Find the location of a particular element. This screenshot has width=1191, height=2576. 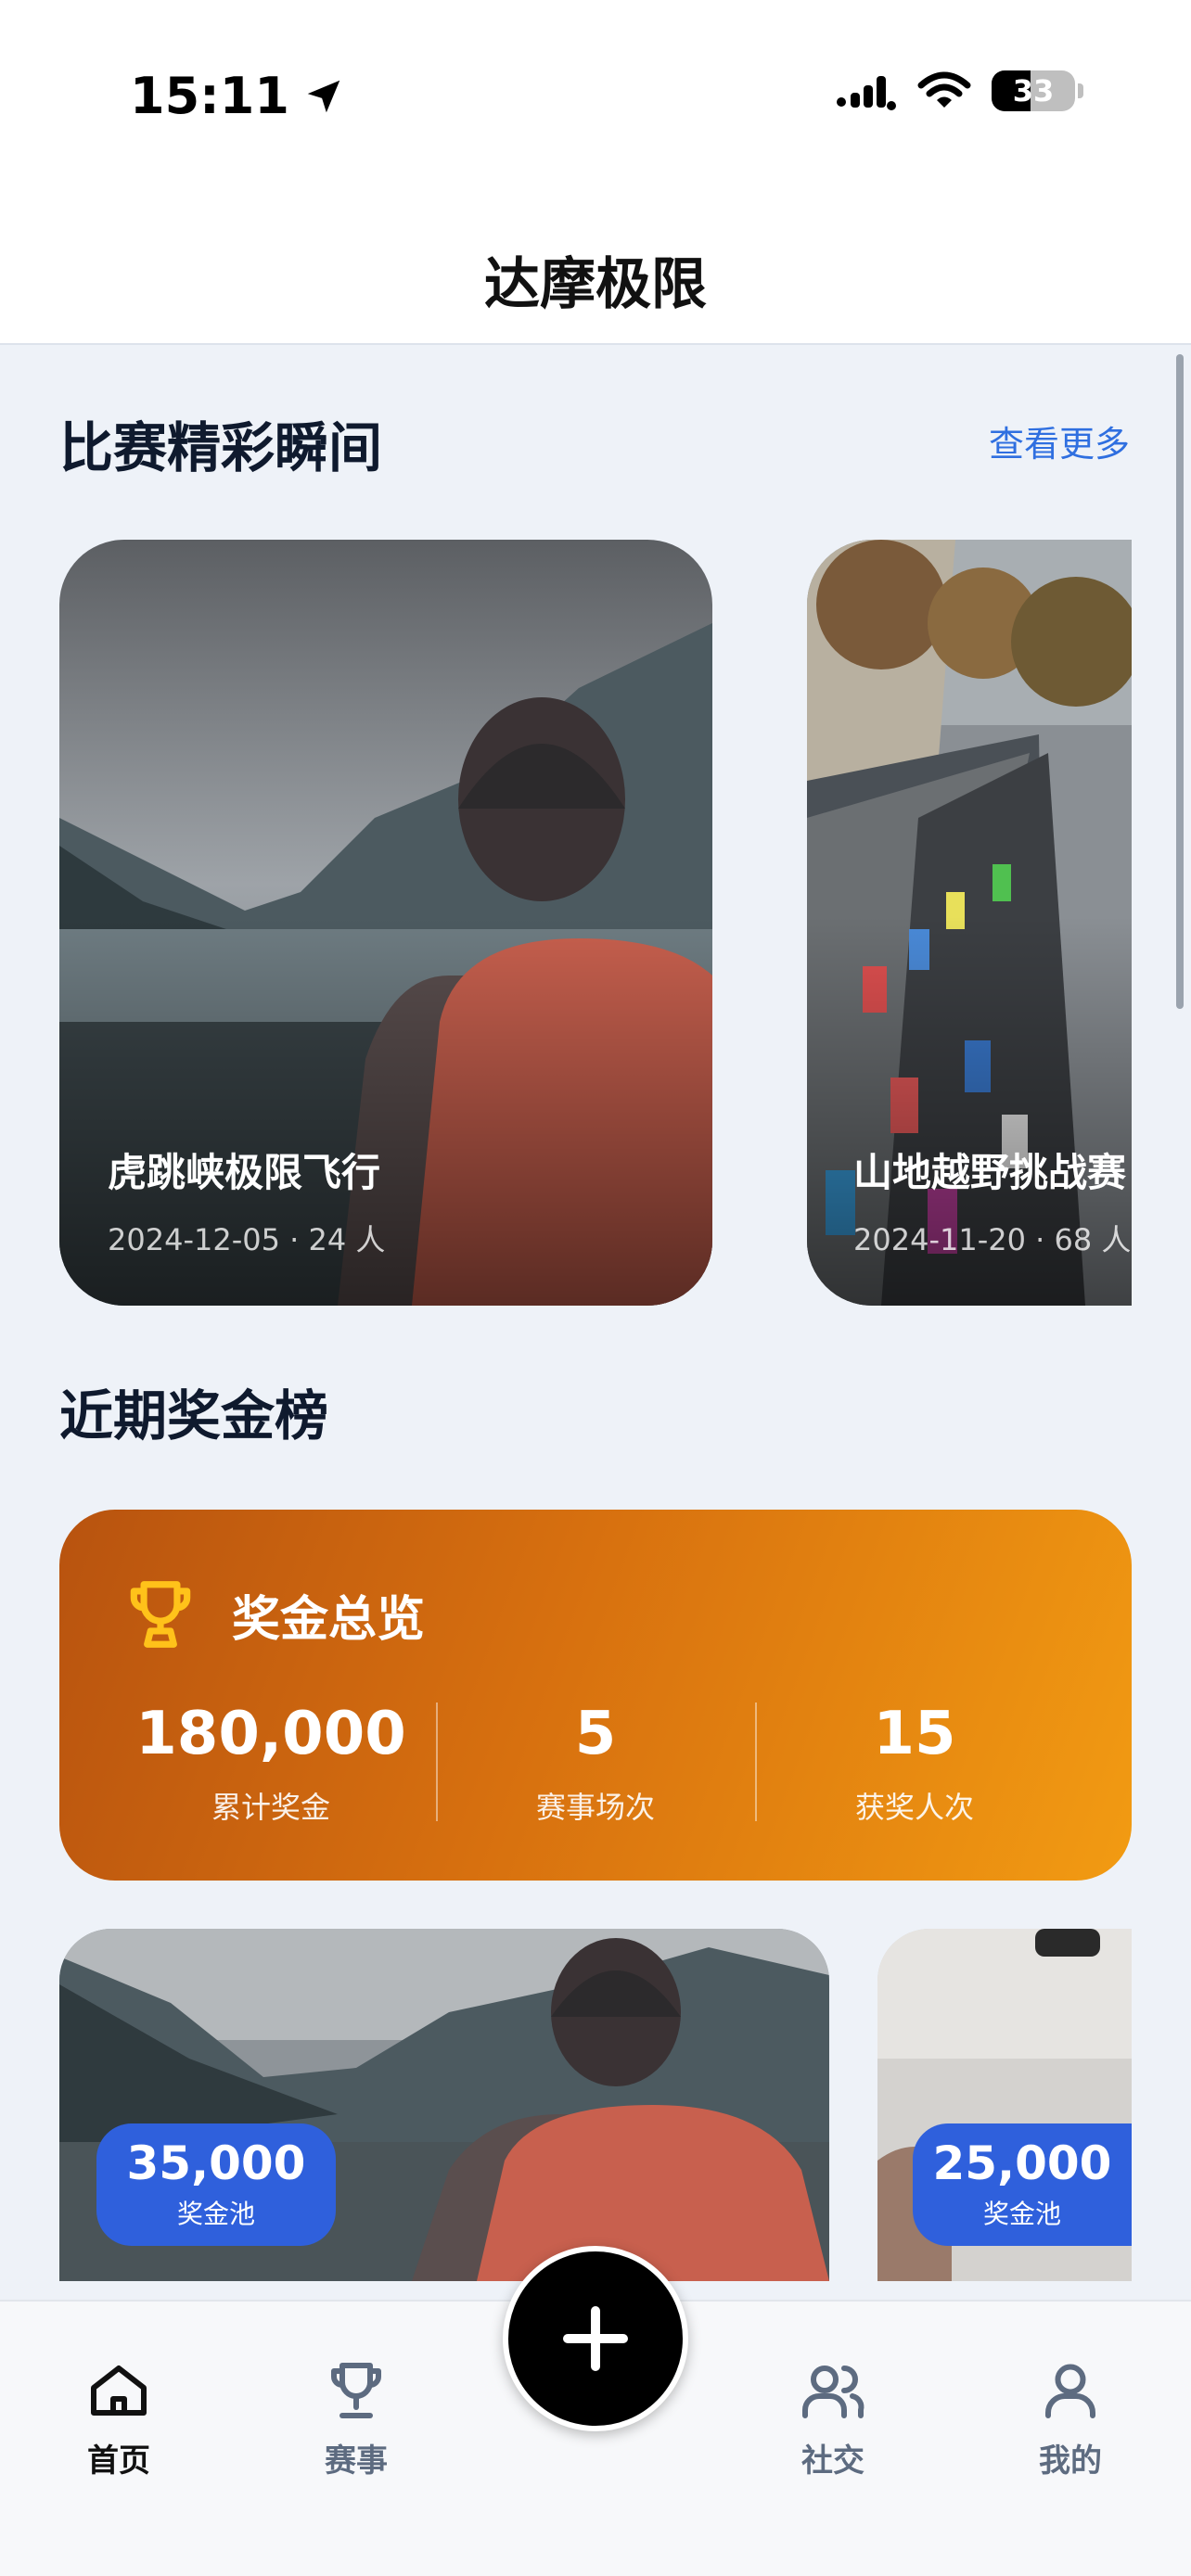

stat-value: 180,000 is located at coordinates (270, 1734).